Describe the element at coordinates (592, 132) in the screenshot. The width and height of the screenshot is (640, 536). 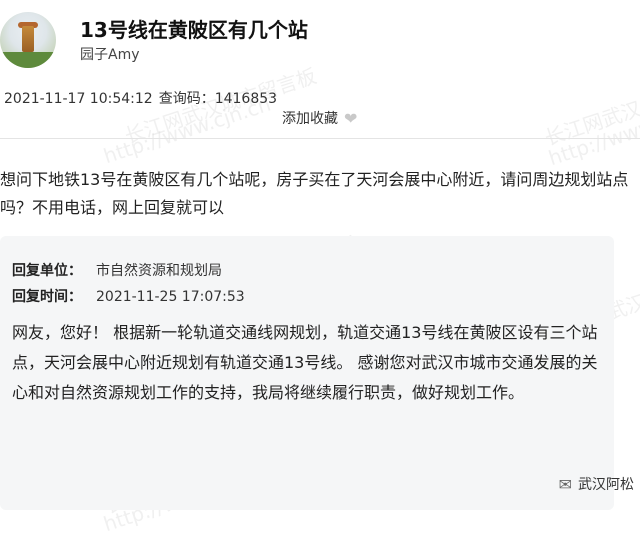
I see `watermark: http://www.cjn.cn` at that location.